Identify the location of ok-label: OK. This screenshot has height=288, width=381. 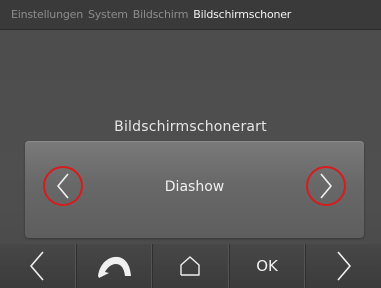
(267, 266).